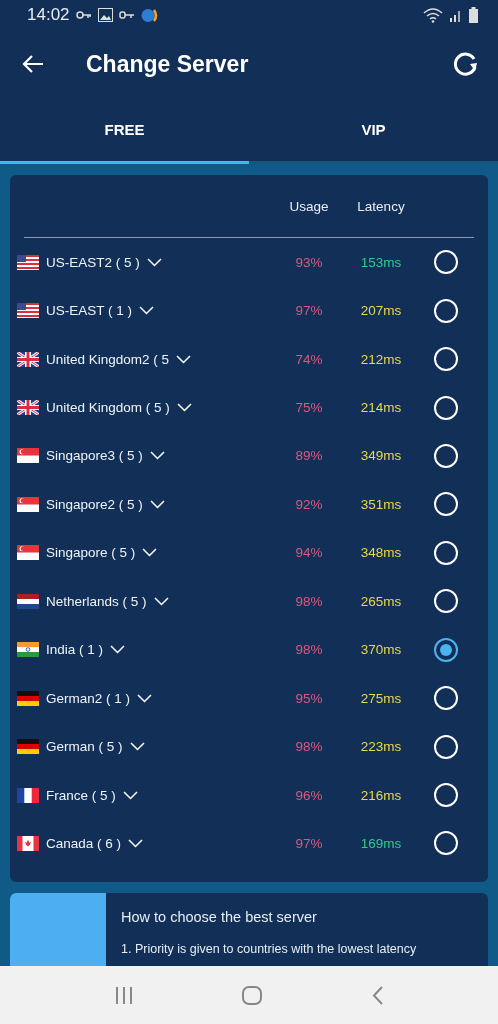  What do you see at coordinates (309, 262) in the screenshot?
I see `usage-value: 93%` at bounding box center [309, 262].